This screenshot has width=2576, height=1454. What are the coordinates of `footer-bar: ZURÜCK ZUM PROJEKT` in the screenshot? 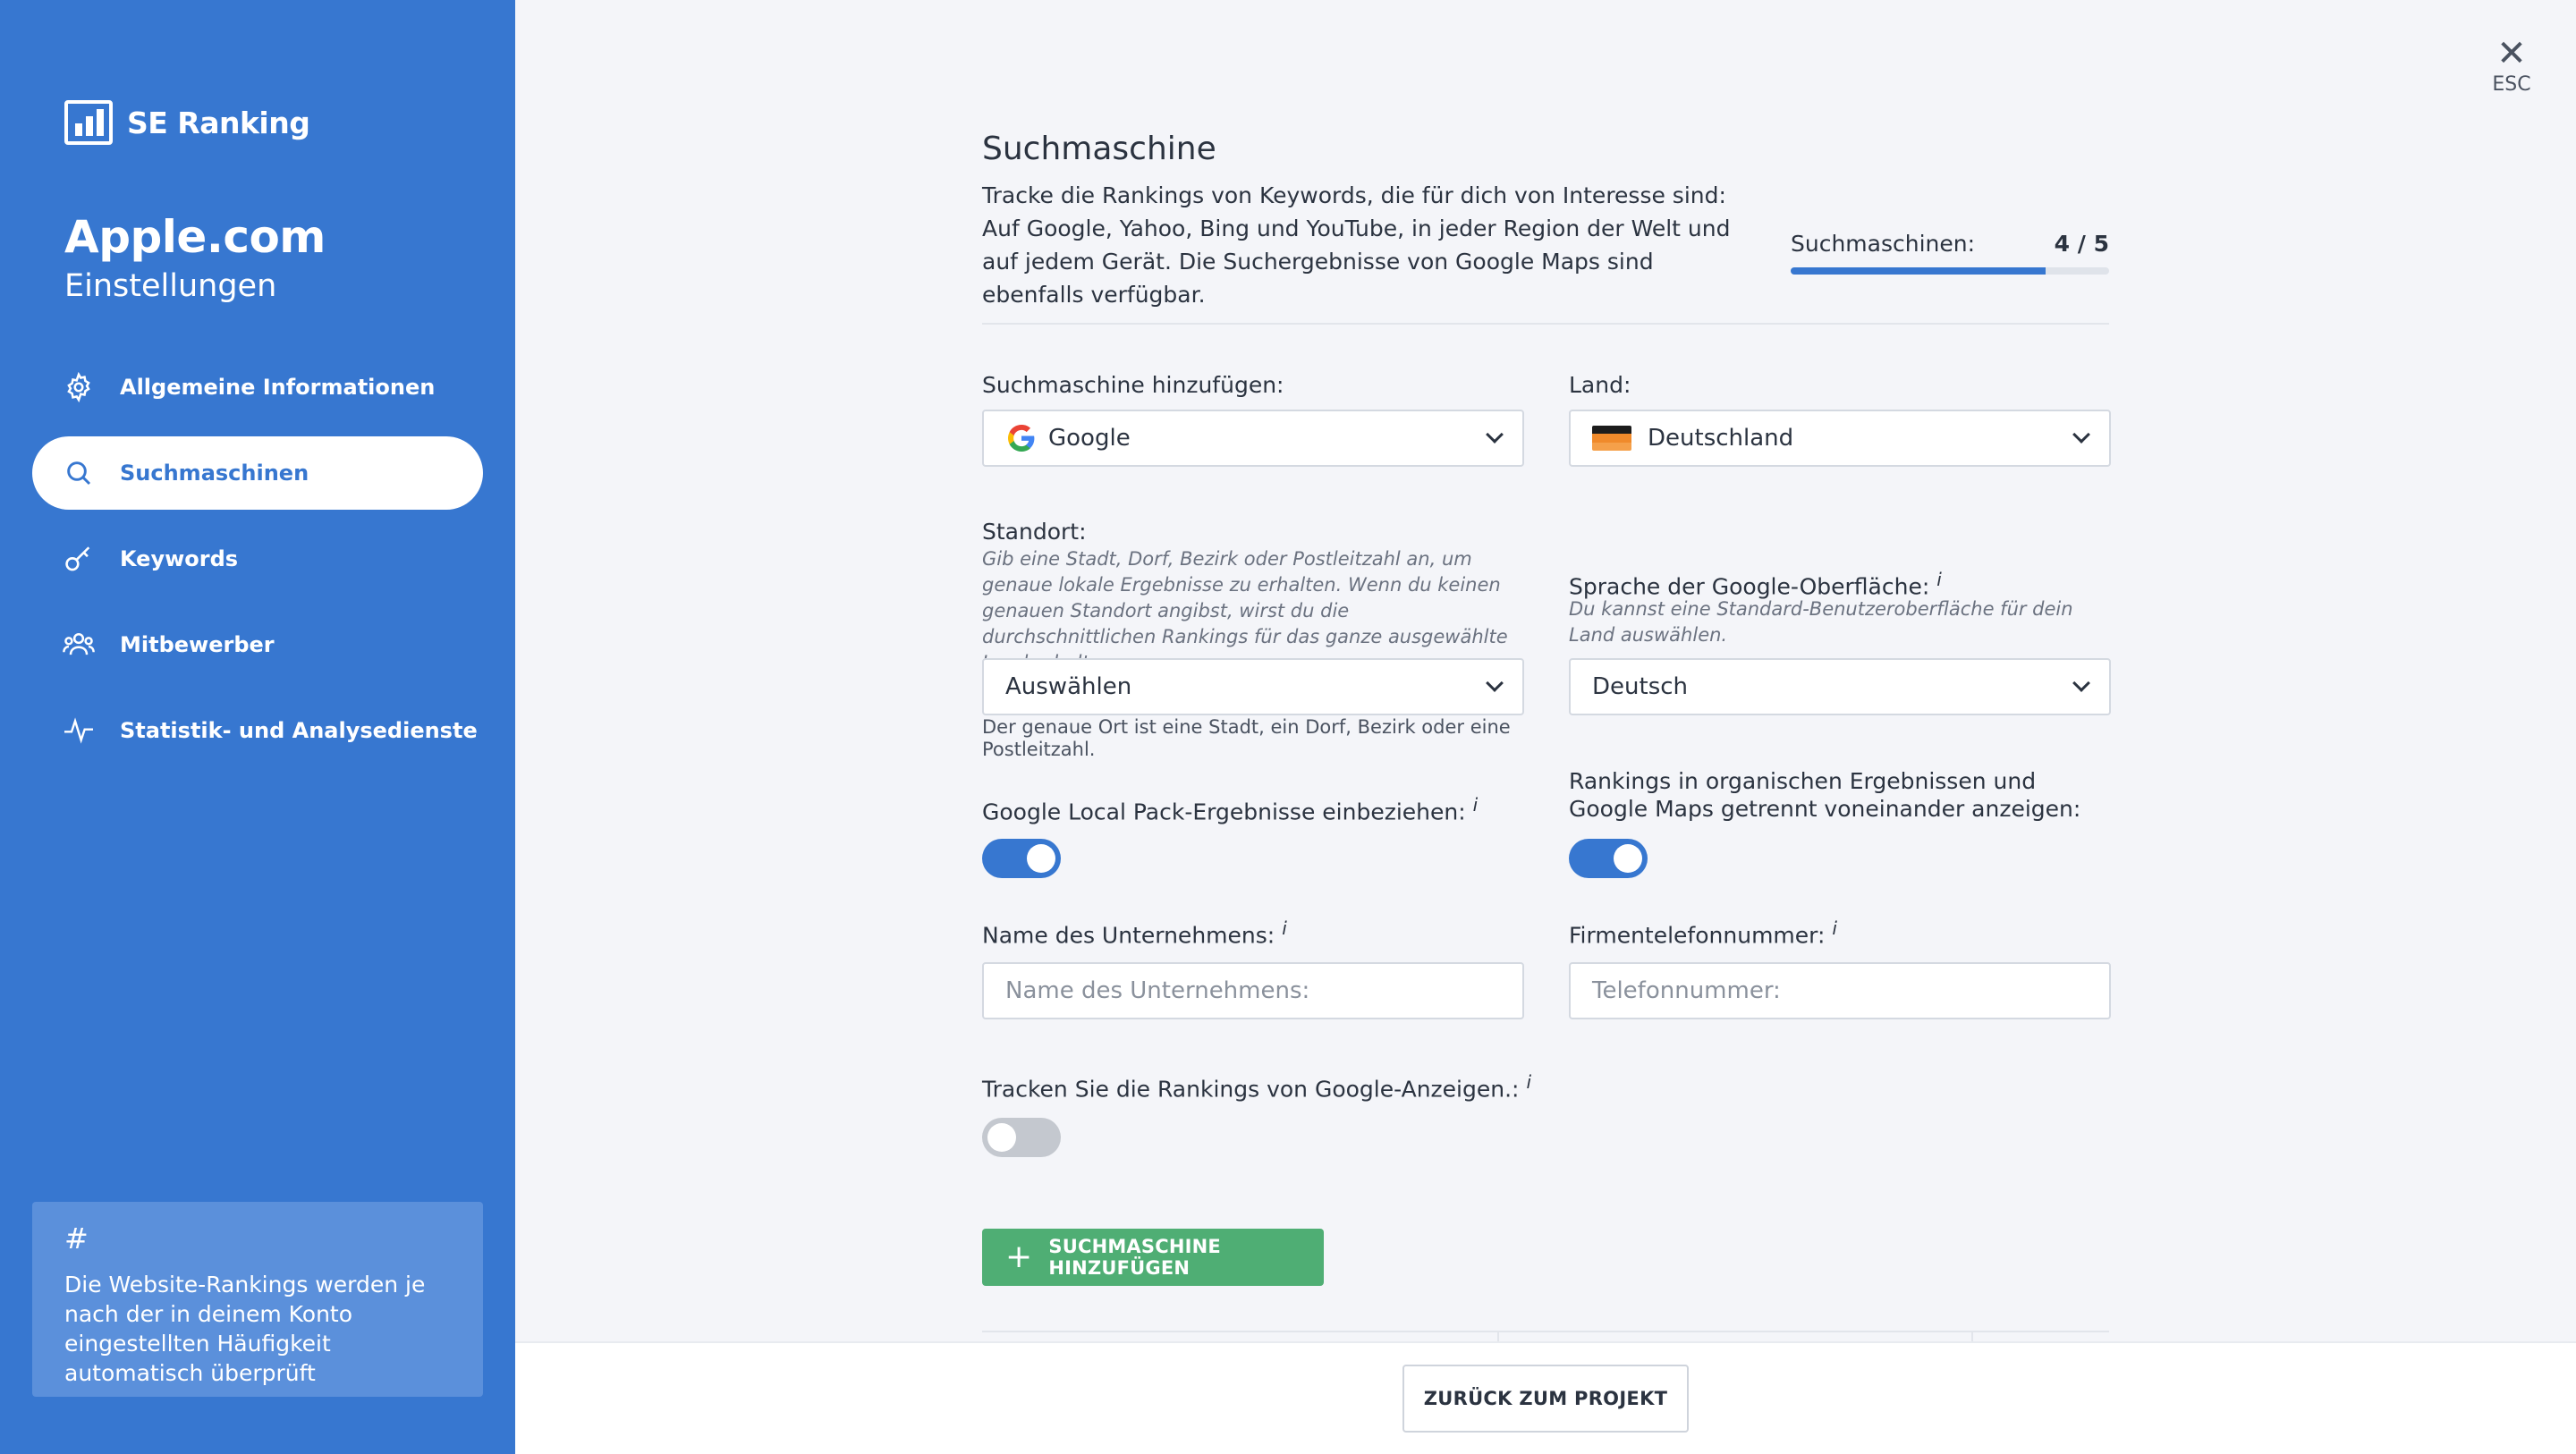 It's located at (1545, 1398).